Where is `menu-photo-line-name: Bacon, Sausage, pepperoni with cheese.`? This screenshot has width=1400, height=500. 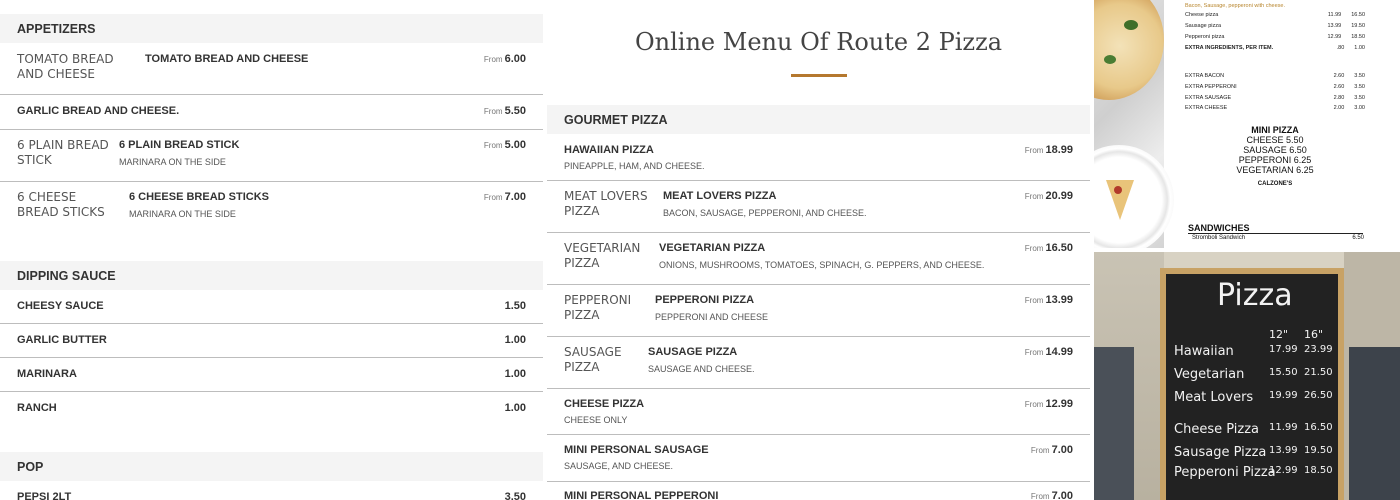
menu-photo-line-name: Bacon, Sausage, pepperoni with cheese. is located at coordinates (1235, 6).